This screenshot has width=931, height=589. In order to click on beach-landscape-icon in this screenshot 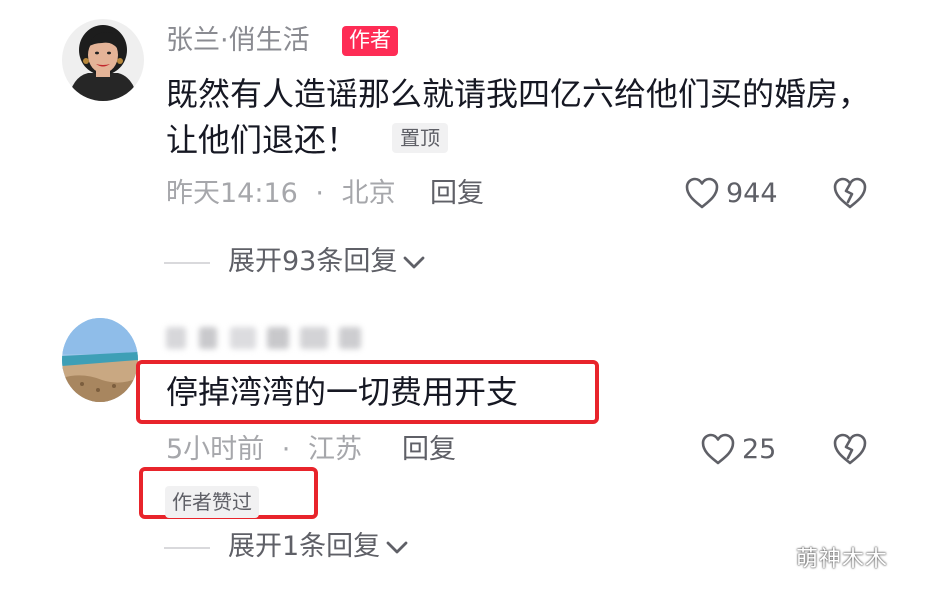, I will do `click(100, 360)`.